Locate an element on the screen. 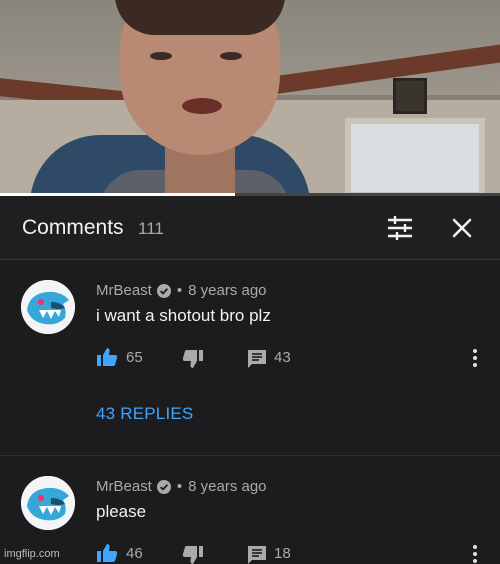  comments-header: Comments 111 is located at coordinates (250, 228).